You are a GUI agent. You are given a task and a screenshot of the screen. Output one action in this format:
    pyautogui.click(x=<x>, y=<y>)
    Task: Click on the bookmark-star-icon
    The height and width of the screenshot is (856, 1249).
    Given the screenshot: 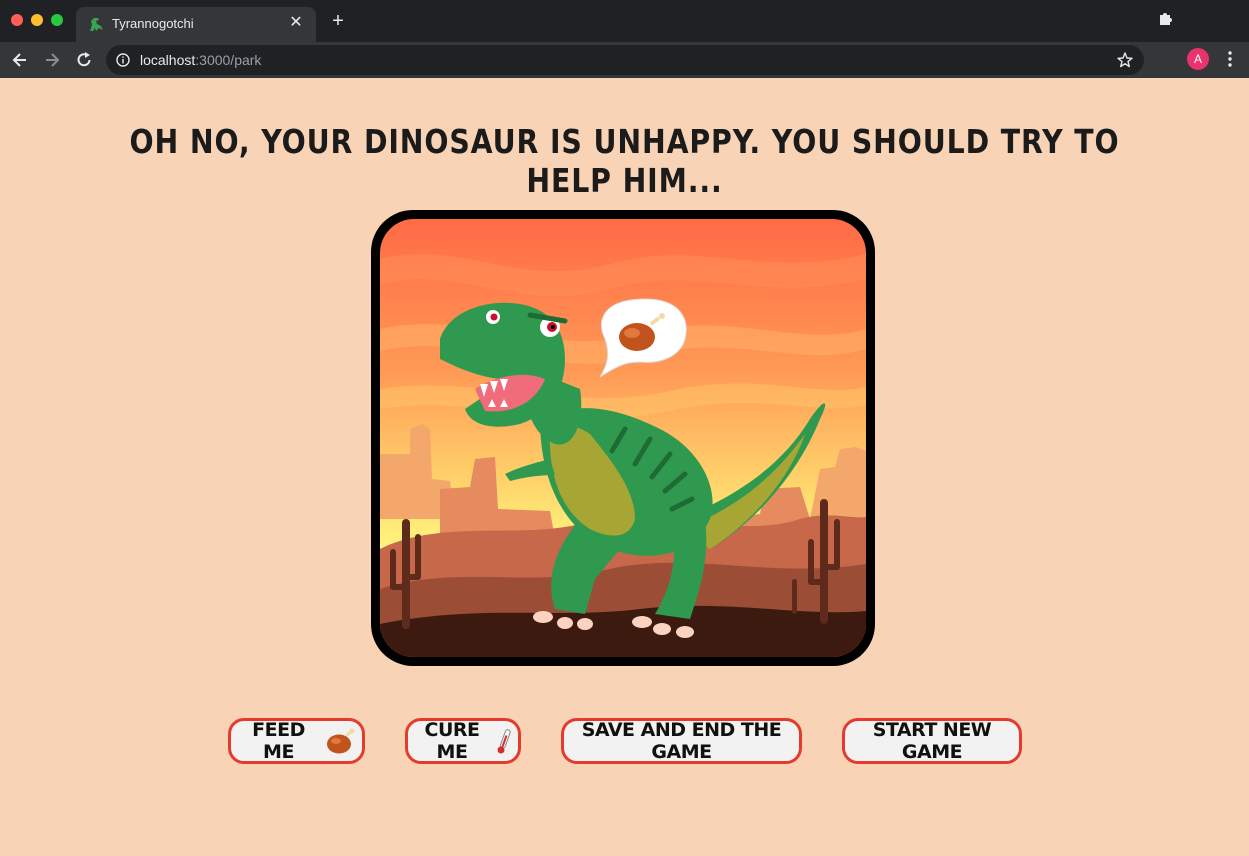 What is the action you would take?
    pyautogui.click(x=1125, y=60)
    